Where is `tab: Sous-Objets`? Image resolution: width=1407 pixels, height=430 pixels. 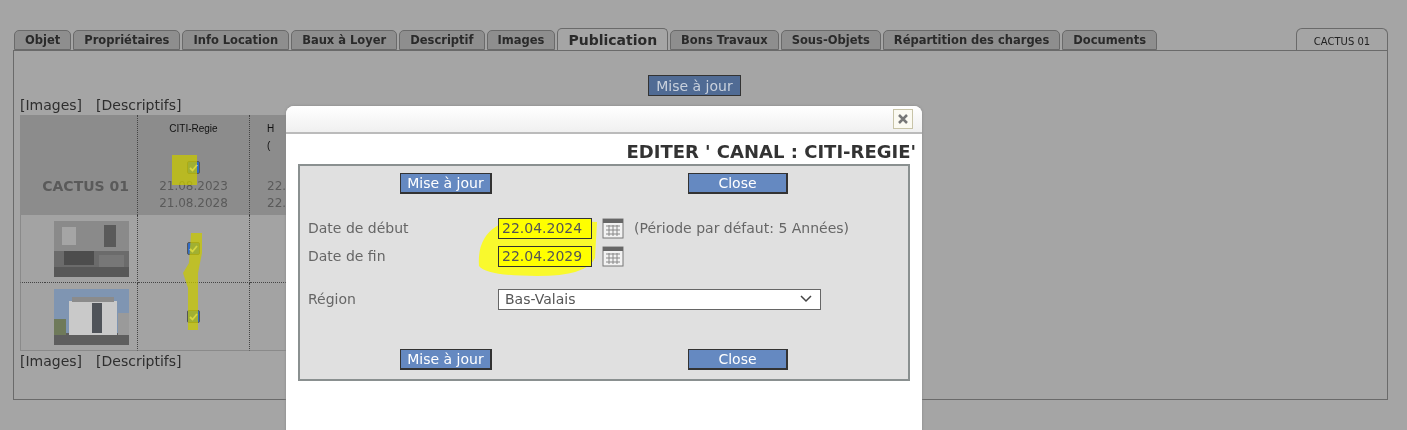
tab: Sous-Objets is located at coordinates (830, 40).